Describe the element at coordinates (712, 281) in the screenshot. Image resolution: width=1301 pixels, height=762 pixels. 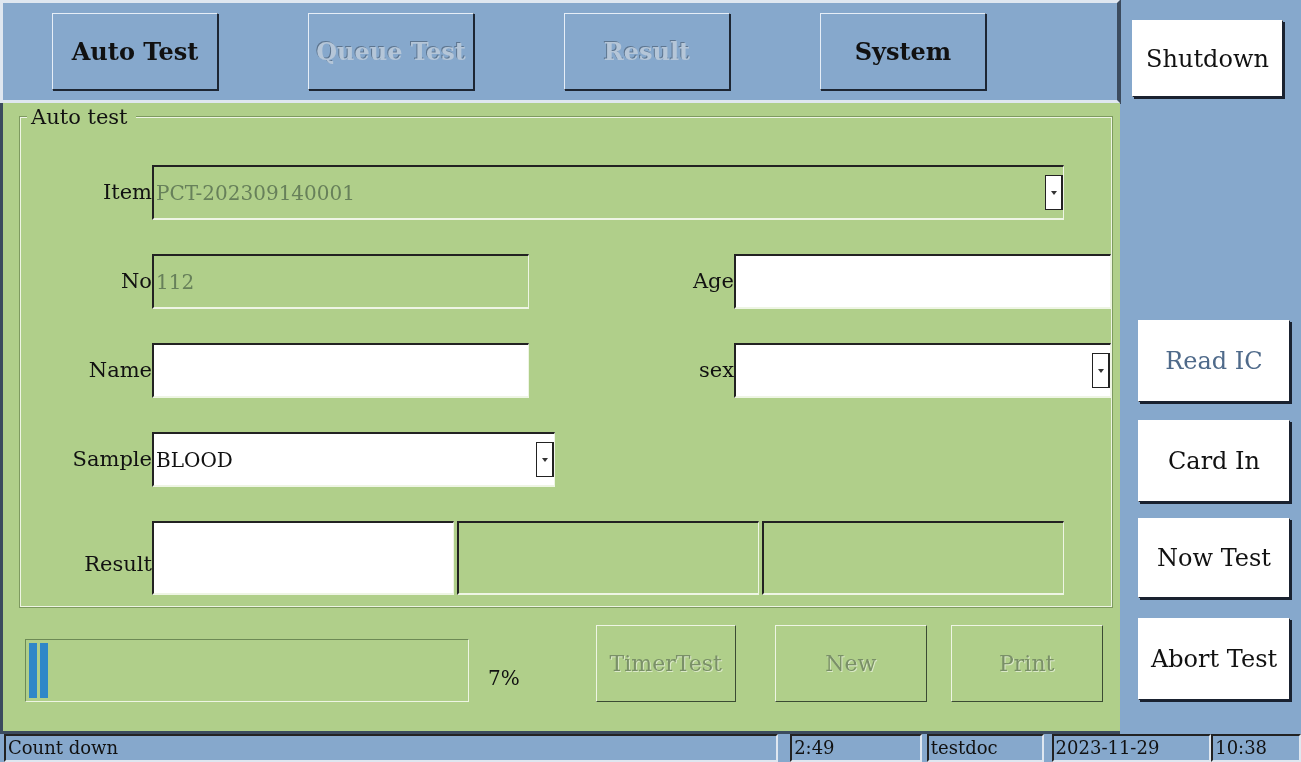
I see `field-label: Age` at that location.